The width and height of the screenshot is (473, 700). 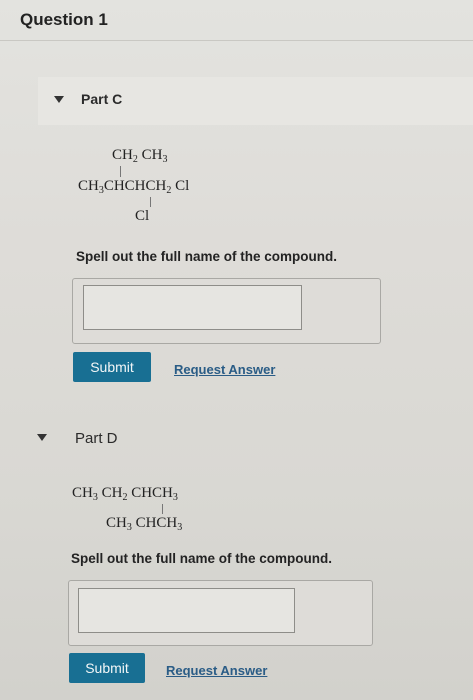 I want to click on part-c-submit-button: Submit, so click(x=112, y=367).